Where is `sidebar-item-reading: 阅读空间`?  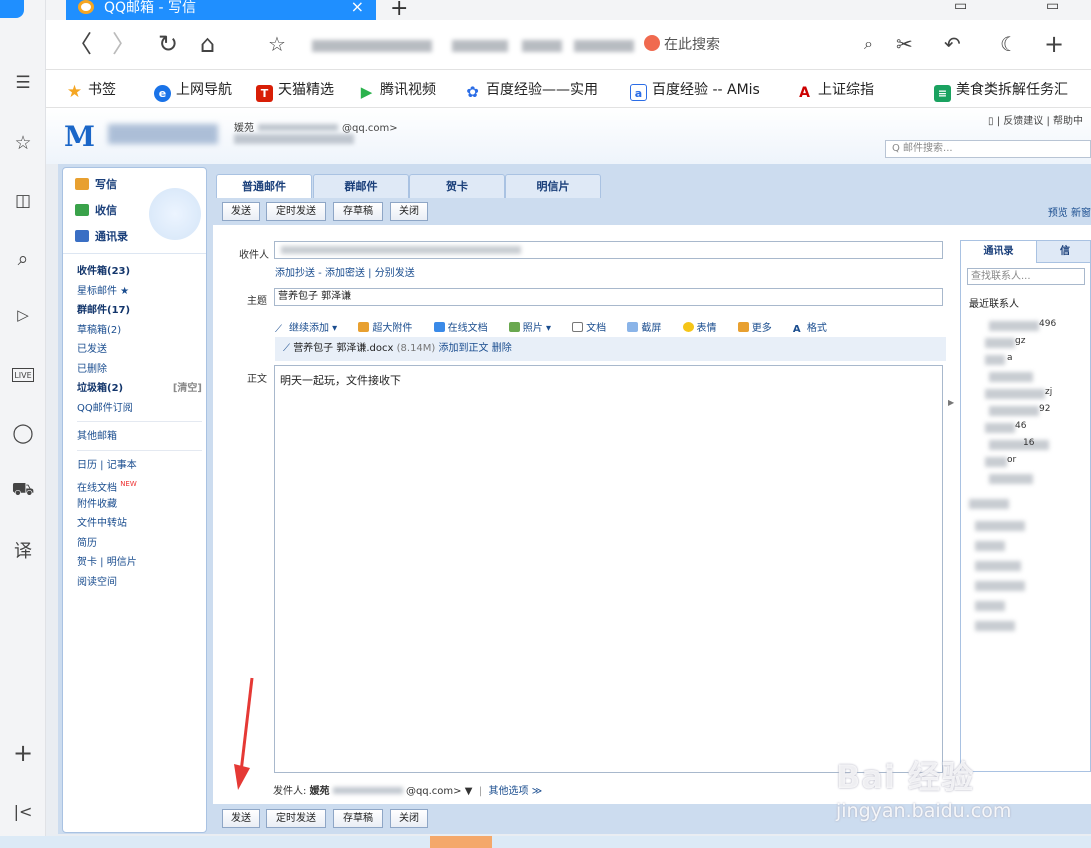 sidebar-item-reading: 阅读空间 is located at coordinates (139, 583).